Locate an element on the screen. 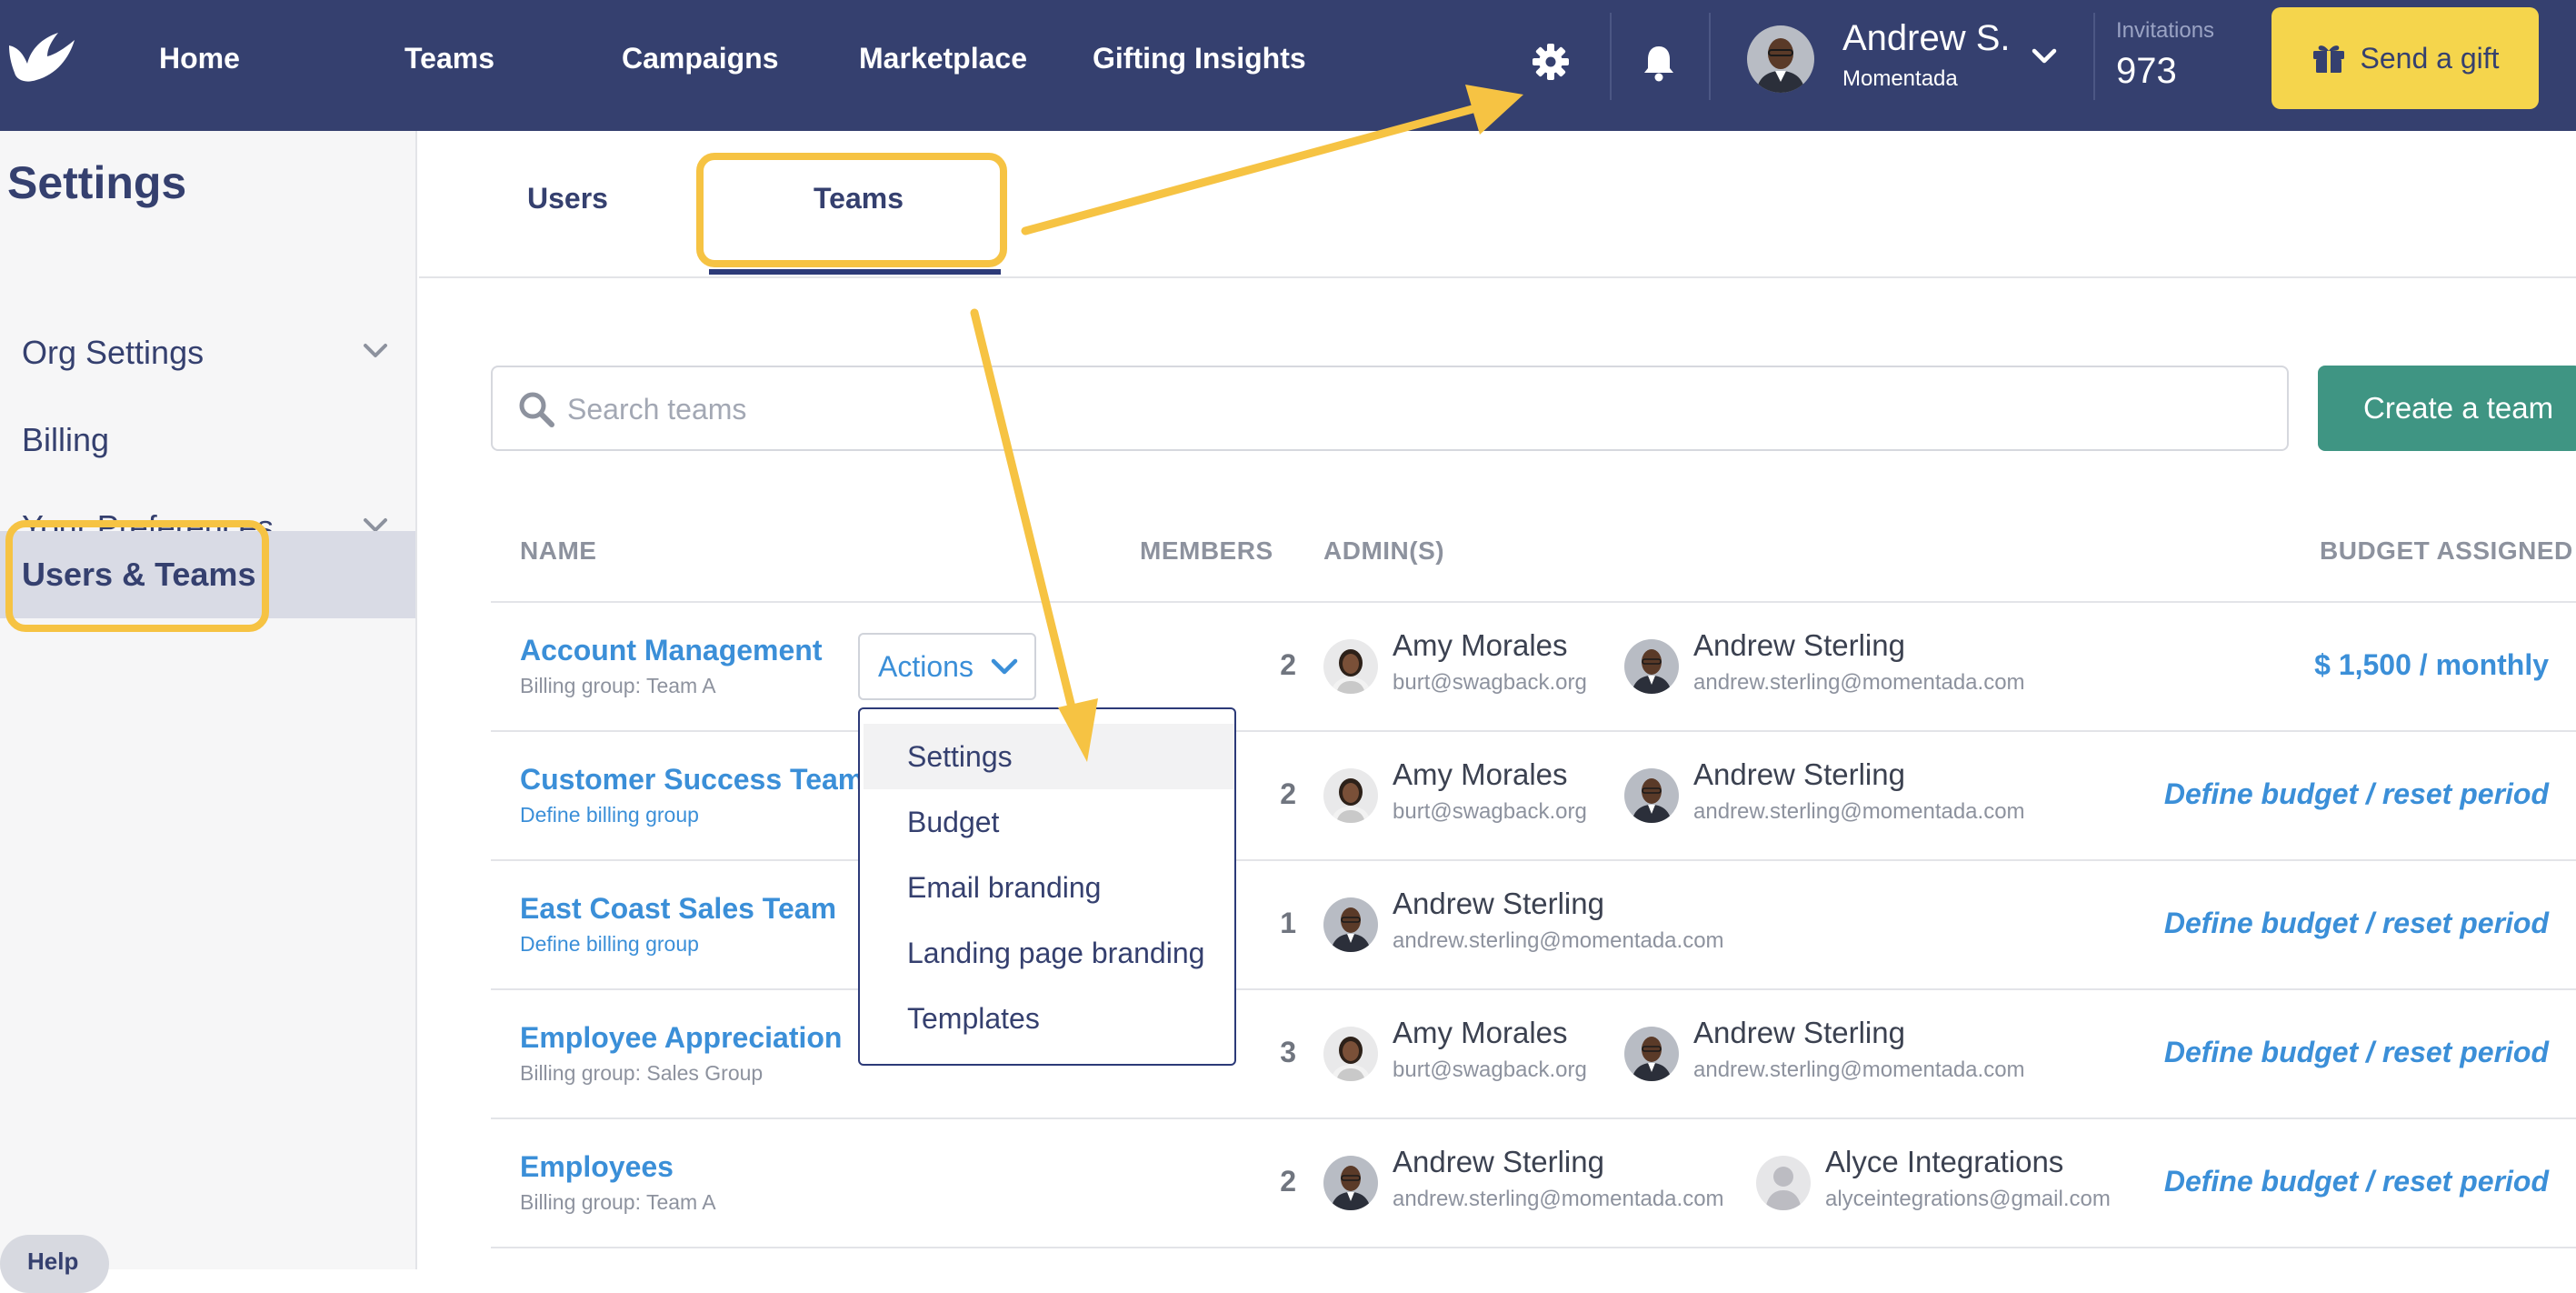  nav-gifting-insights-link: Gifting Insights is located at coordinates (1200, 58).